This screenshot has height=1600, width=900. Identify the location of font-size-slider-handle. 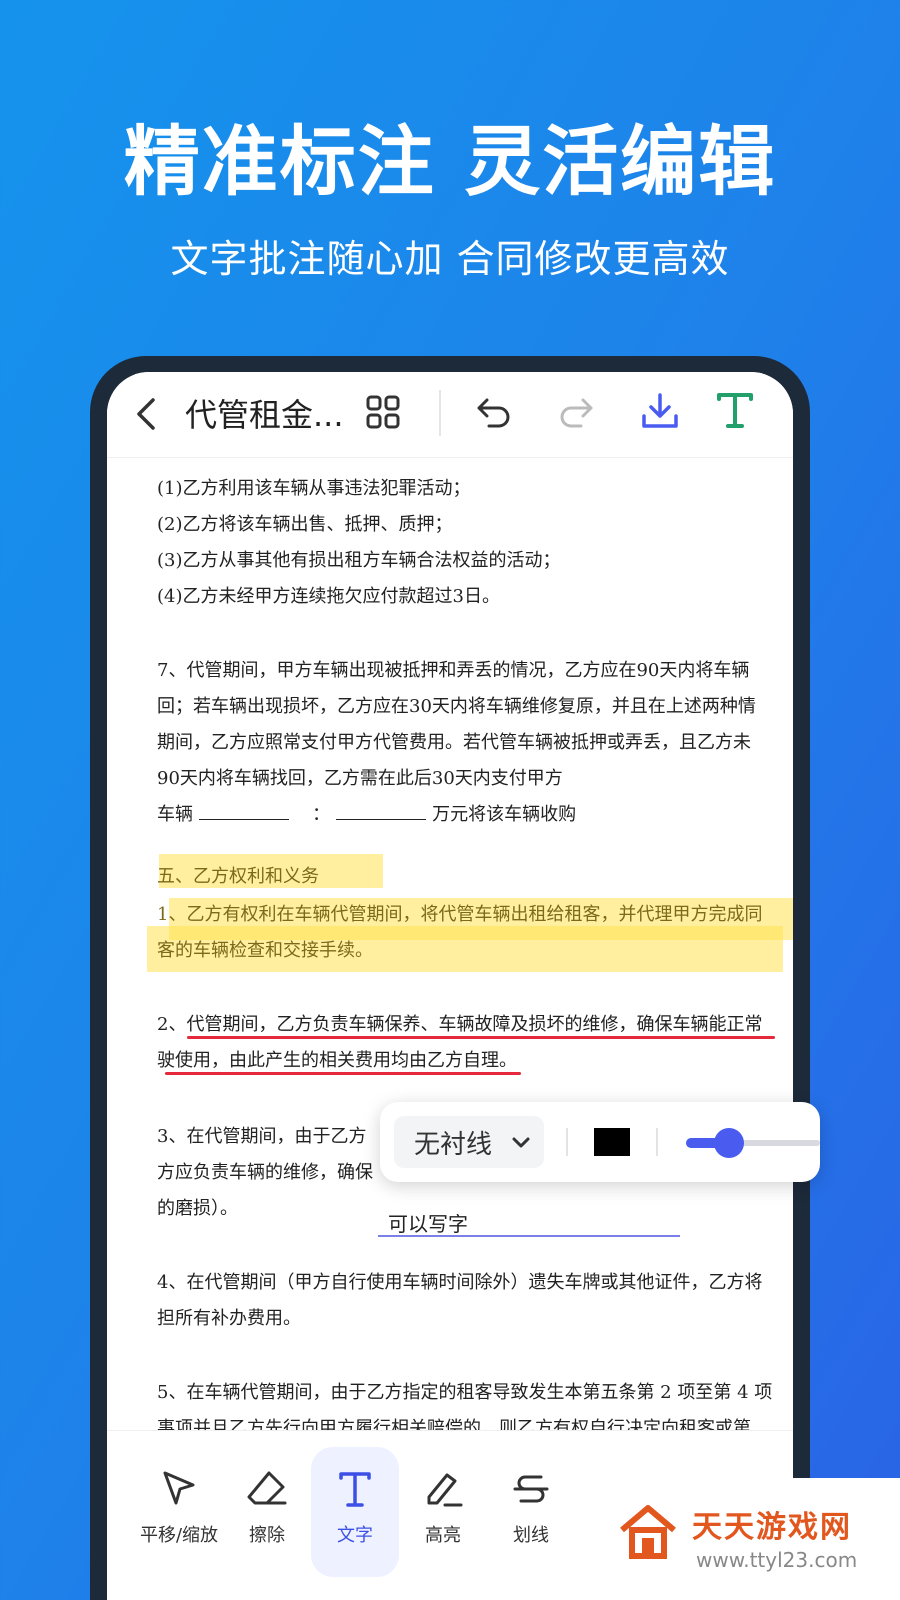
(729, 1143).